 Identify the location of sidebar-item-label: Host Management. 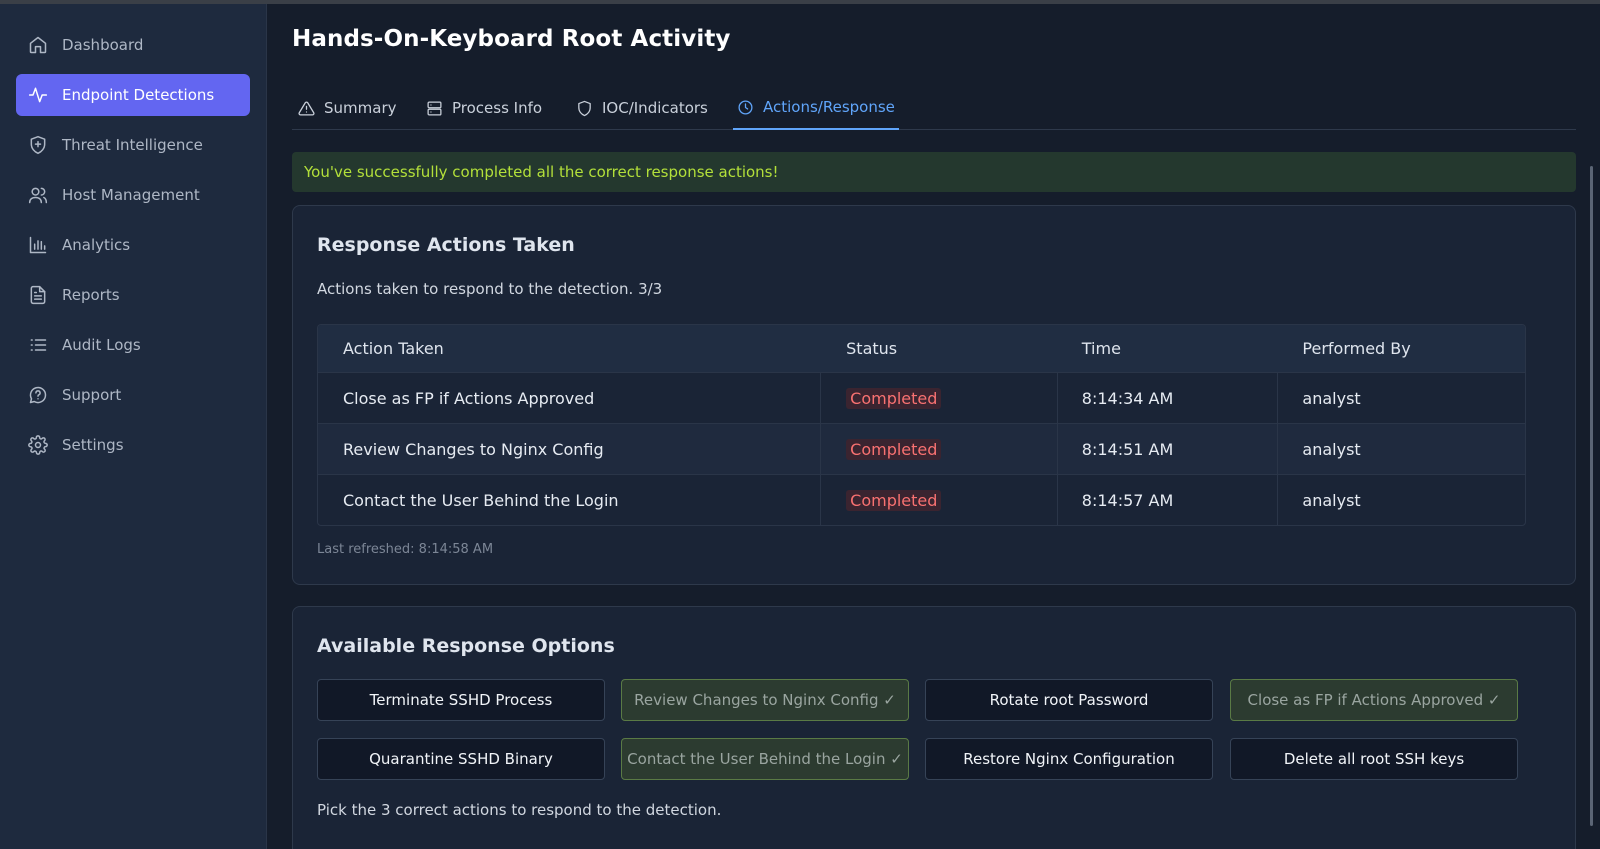
(131, 195).